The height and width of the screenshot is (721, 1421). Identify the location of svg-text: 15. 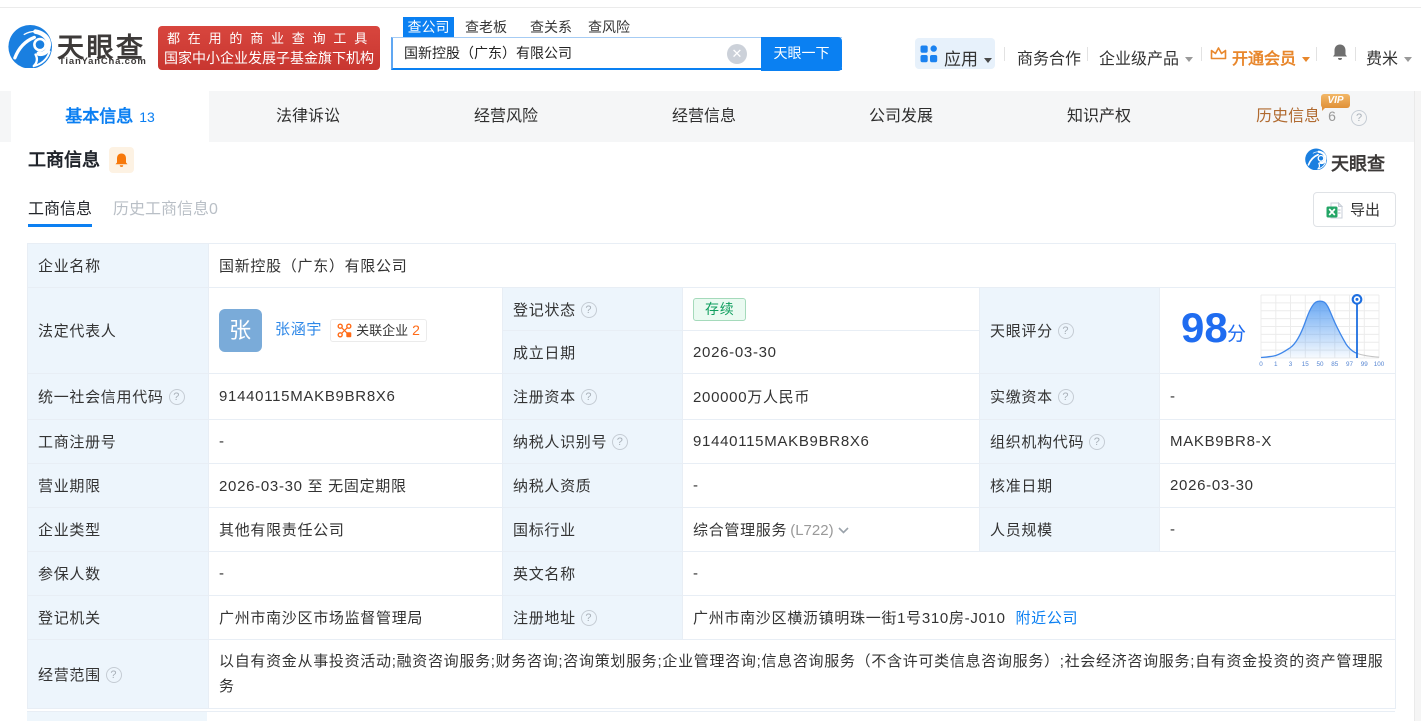
(1306, 364).